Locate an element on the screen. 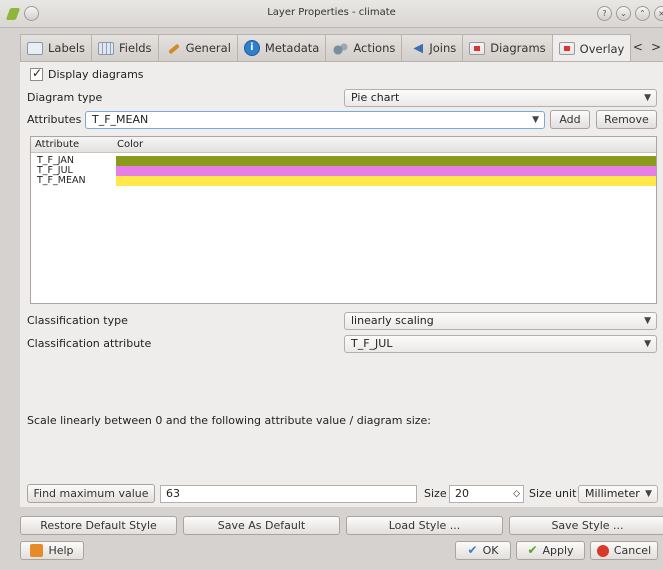 The width and height of the screenshot is (663, 570). overlay-icon is located at coordinates (566, 48).